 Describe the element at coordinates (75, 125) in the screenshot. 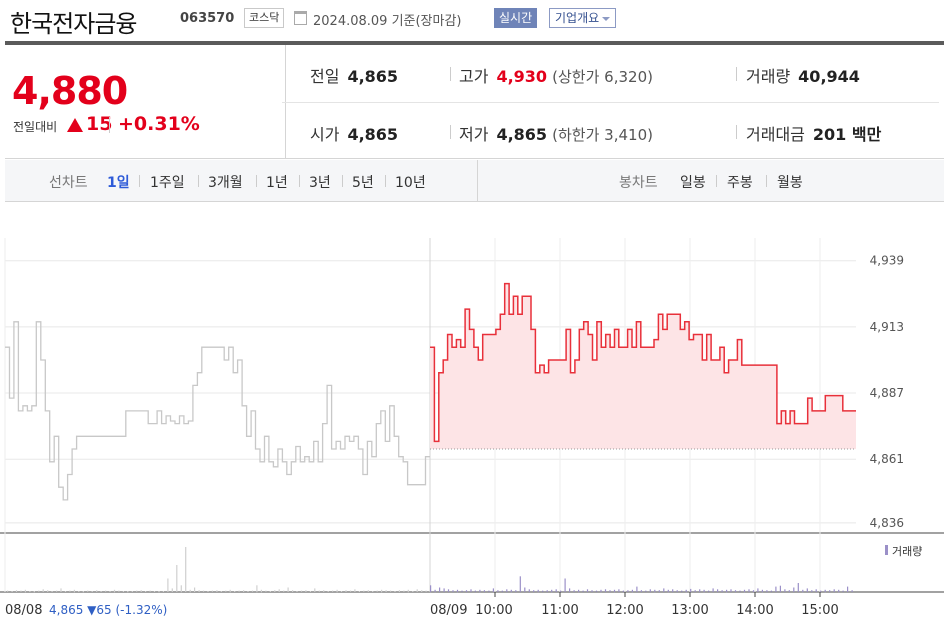

I see `up-arrow-icon` at that location.